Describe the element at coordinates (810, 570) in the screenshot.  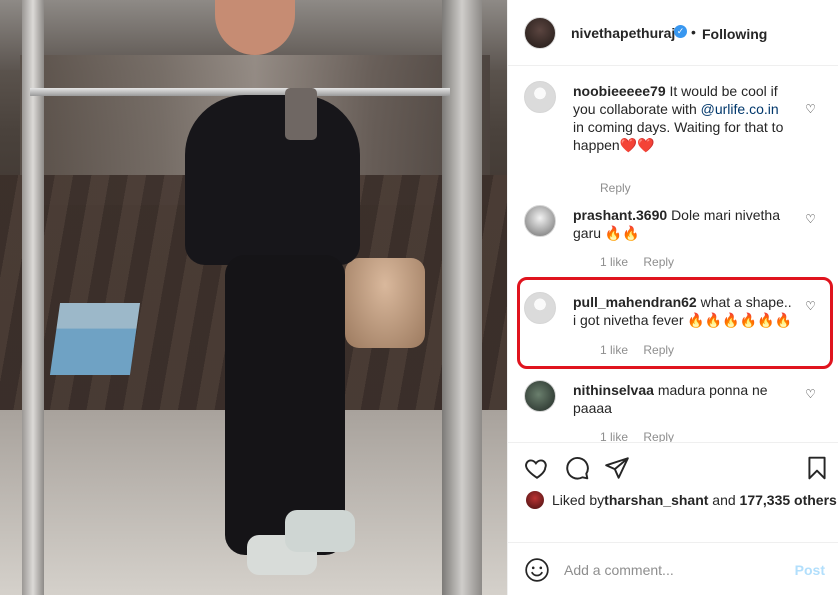
I see `post-comment-button: Post` at that location.